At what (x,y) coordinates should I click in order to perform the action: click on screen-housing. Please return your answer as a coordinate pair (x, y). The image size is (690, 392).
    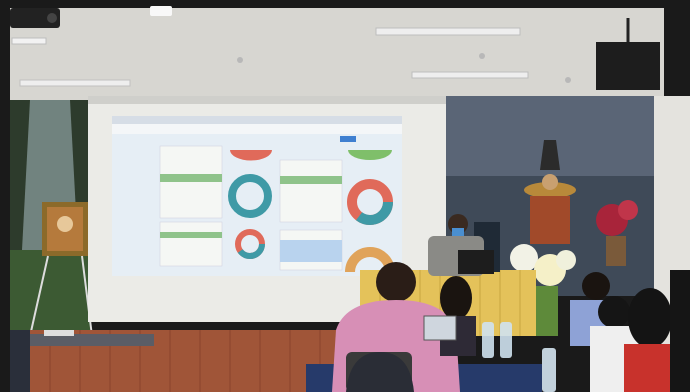
    Looking at the image, I should click on (273, 100).